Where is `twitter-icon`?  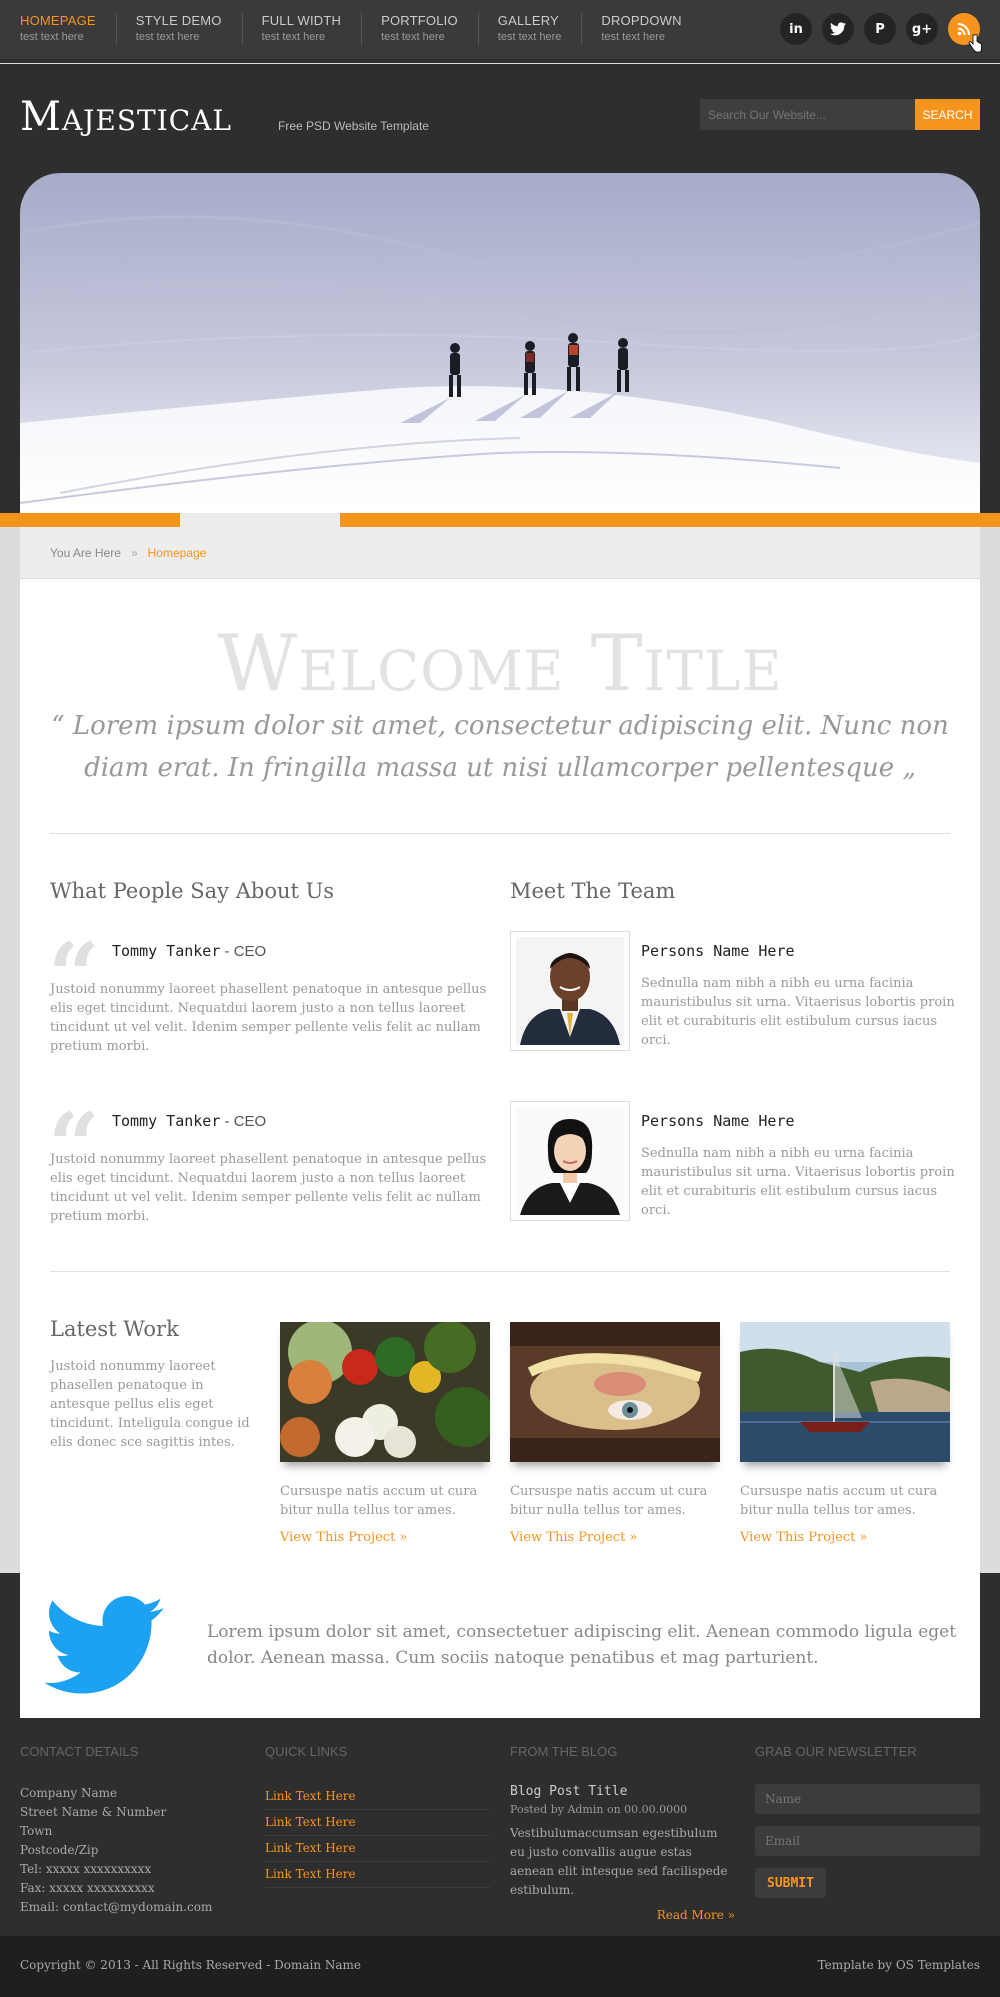
twitter-icon is located at coordinates (838, 29).